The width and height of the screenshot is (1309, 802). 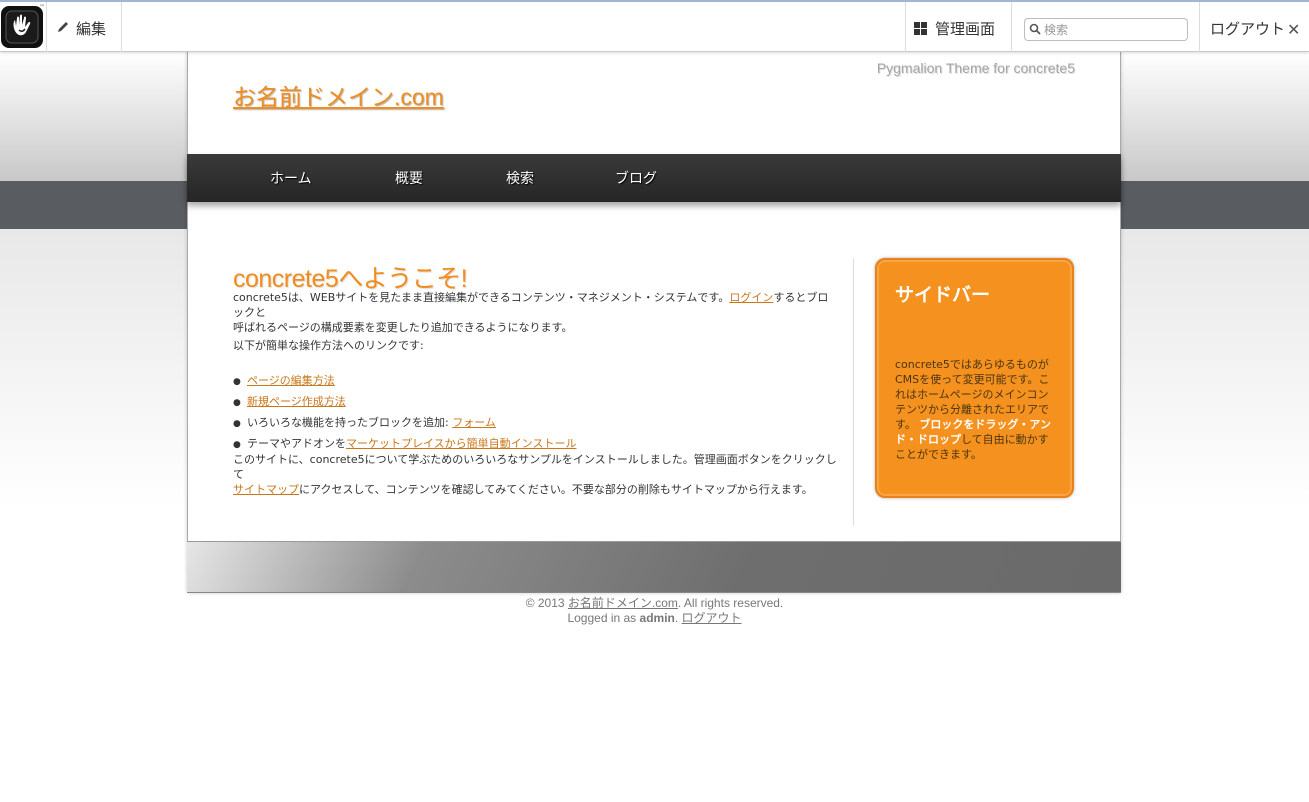 I want to click on logged-in-user: admin, so click(x=657, y=618).